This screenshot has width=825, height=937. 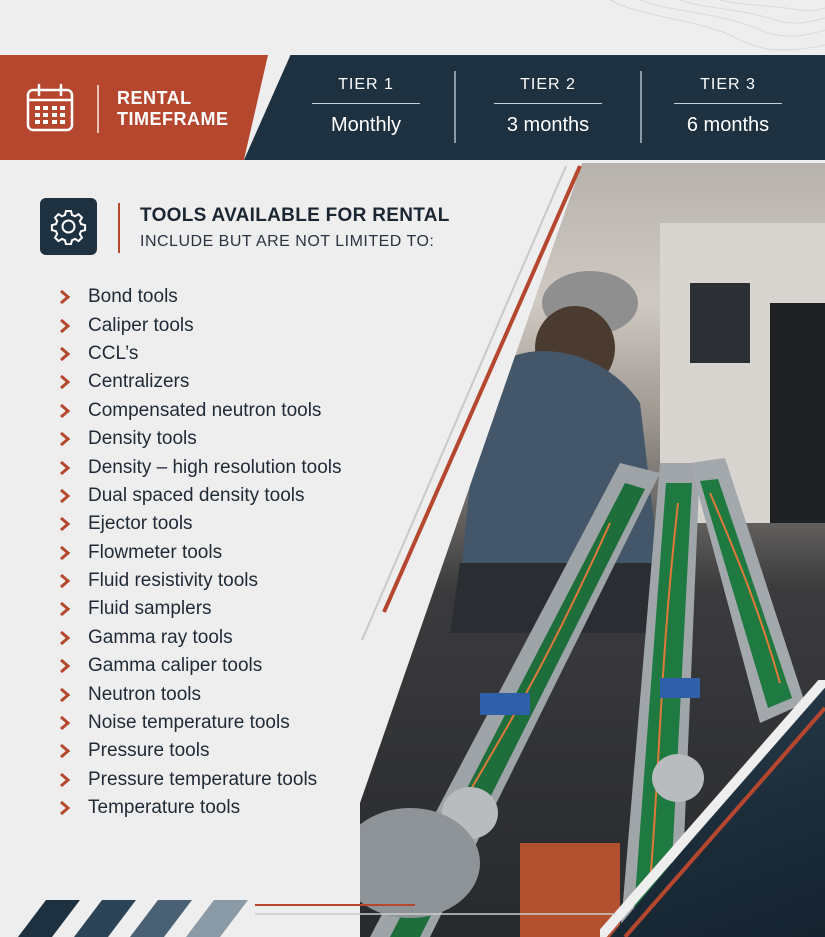 I want to click on tool-item-label: Density tools, so click(x=142, y=439).